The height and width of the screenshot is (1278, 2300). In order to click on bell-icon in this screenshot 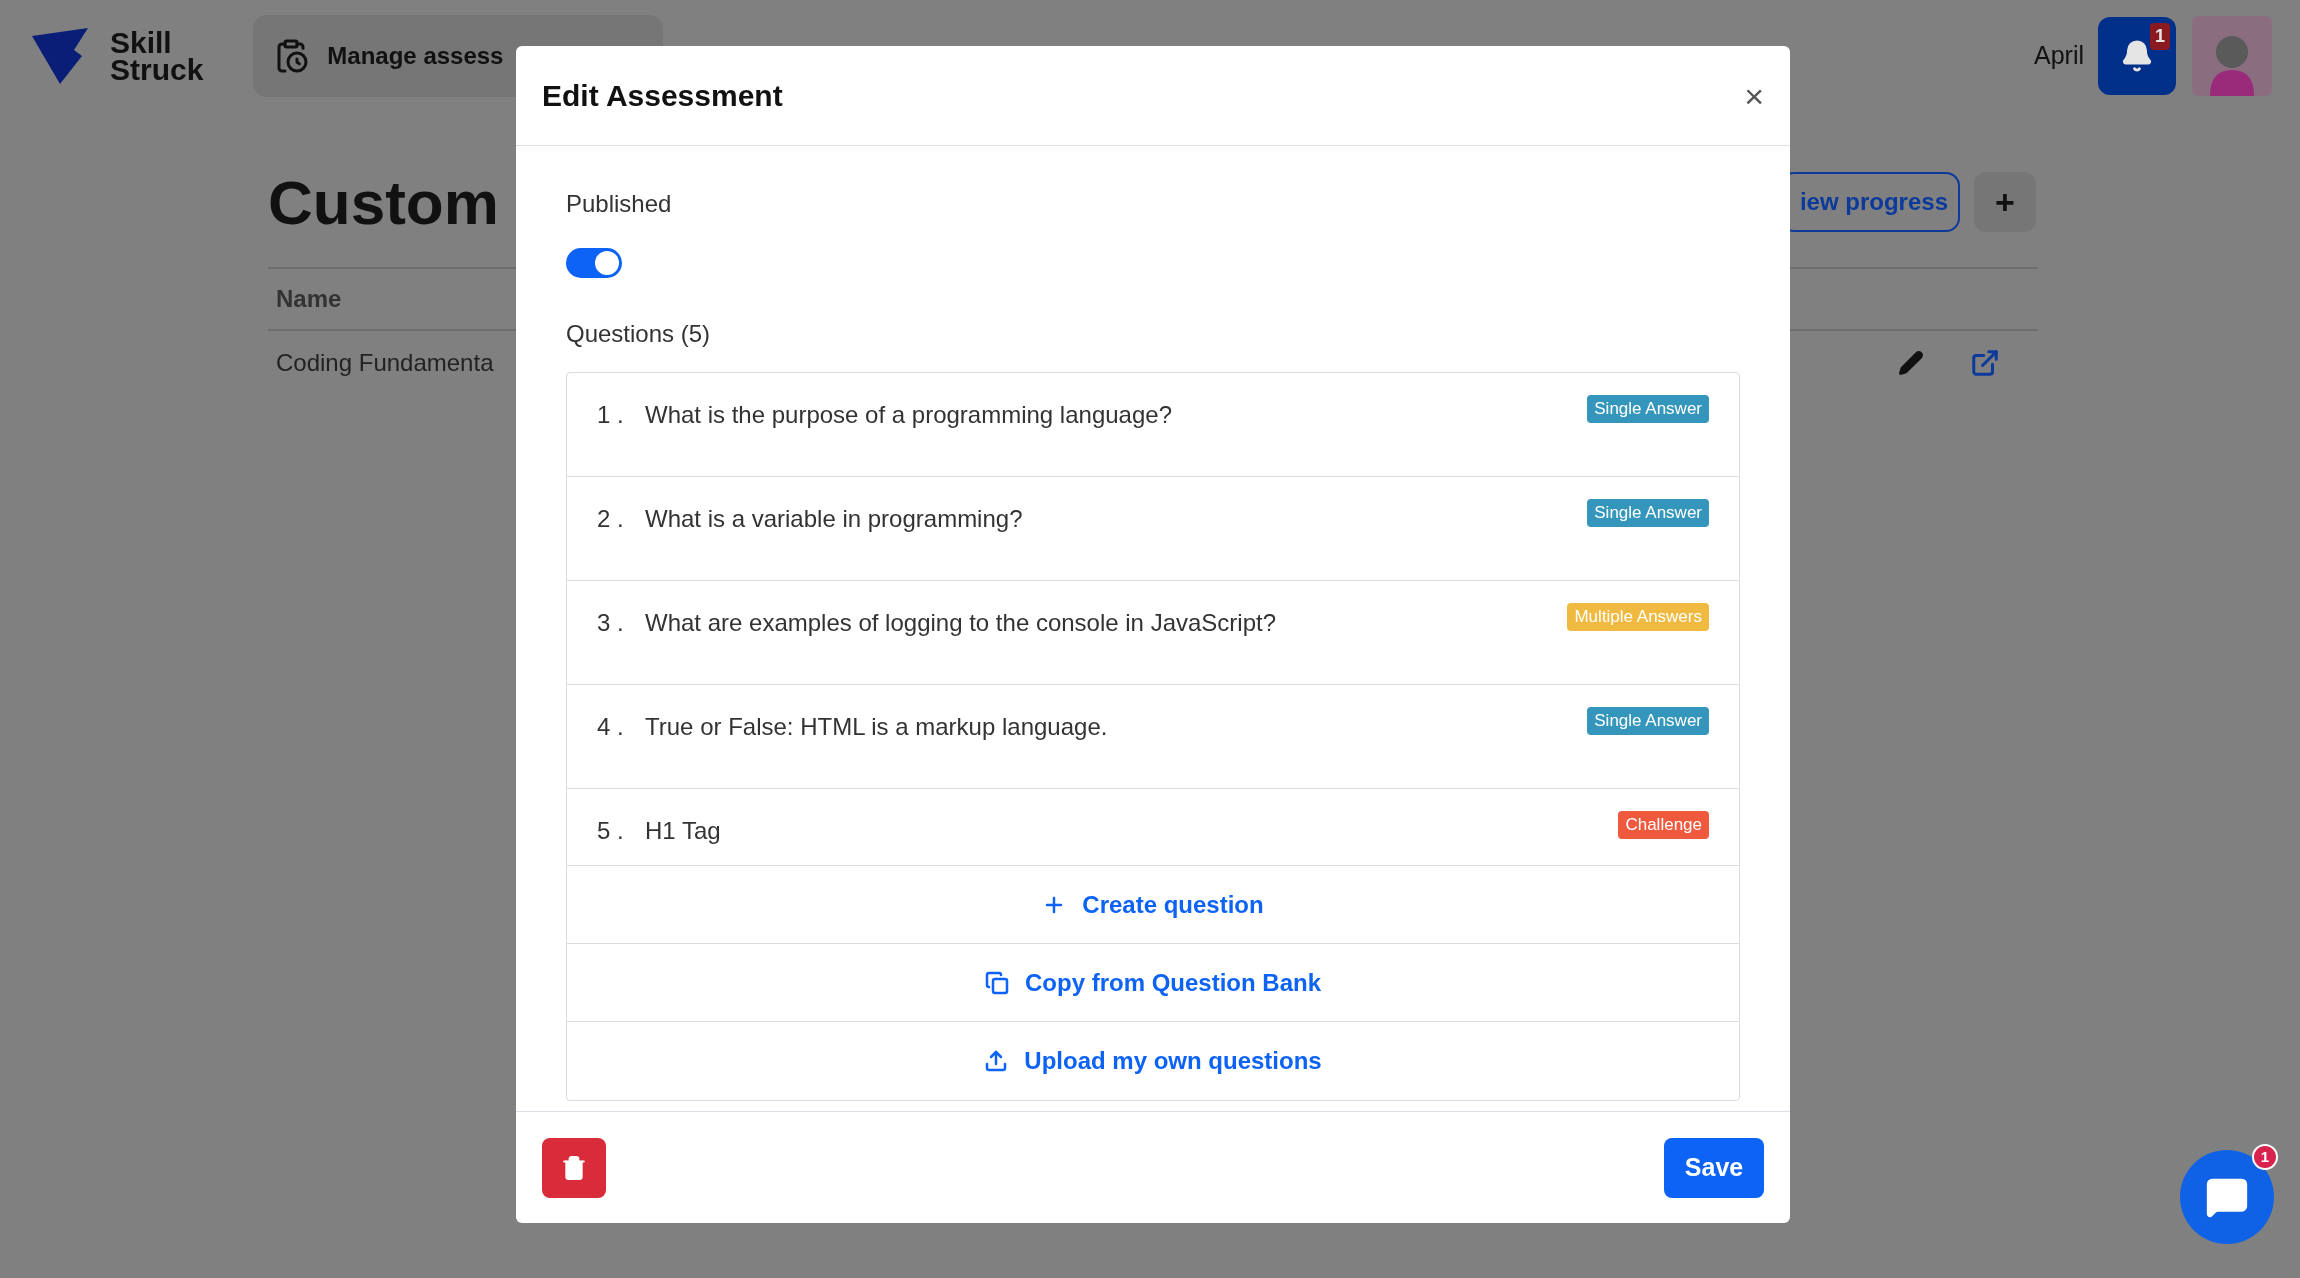, I will do `click(2137, 56)`.